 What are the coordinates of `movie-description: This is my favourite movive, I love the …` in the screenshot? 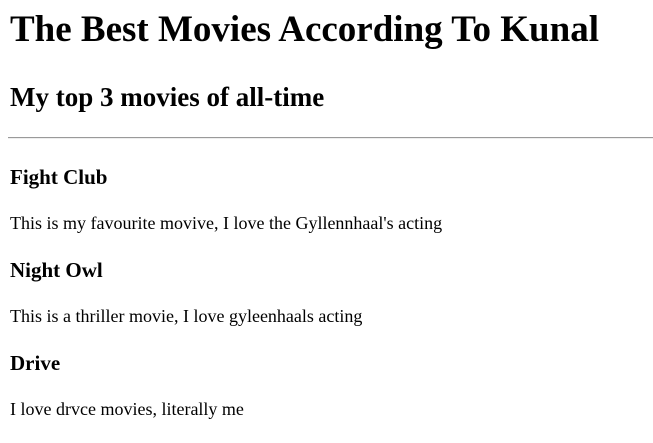 It's located at (226, 223).